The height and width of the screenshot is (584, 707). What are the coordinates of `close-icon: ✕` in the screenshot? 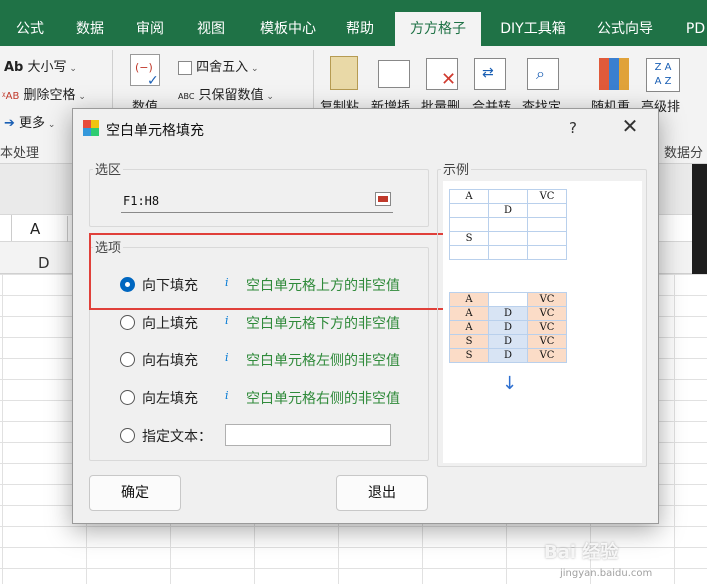 It's located at (630, 126).